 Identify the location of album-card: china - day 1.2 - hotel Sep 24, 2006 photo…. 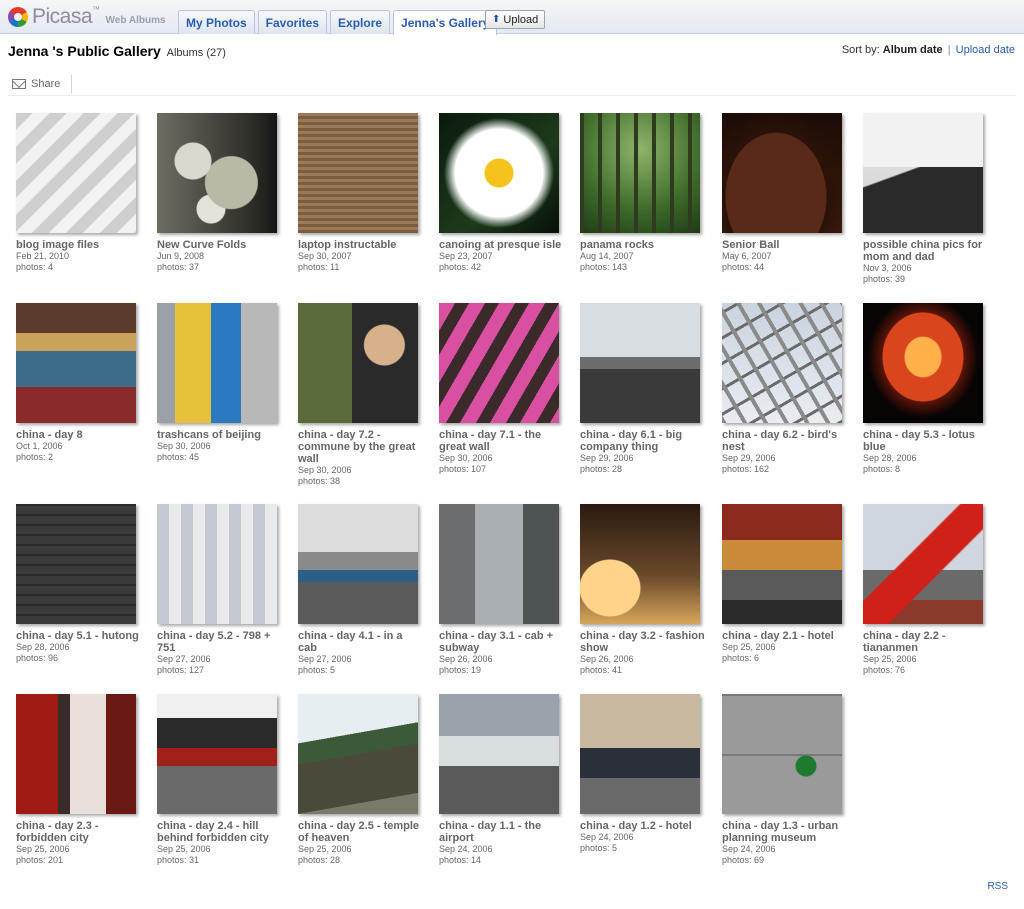
(642, 774).